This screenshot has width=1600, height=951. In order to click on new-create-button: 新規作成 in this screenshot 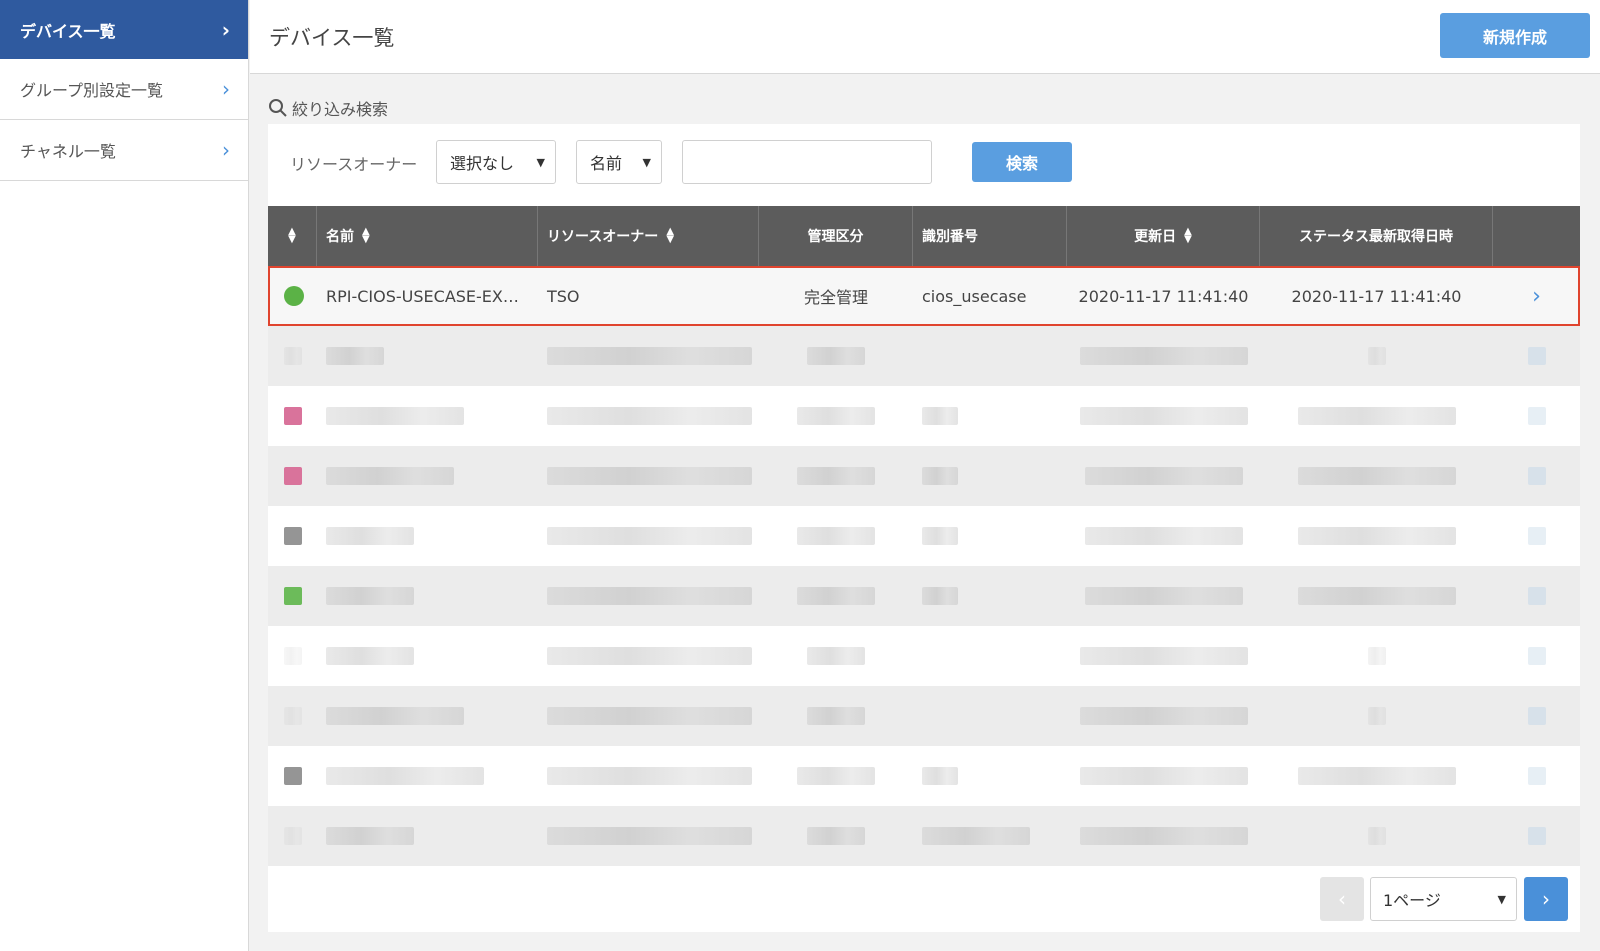, I will do `click(1515, 35)`.